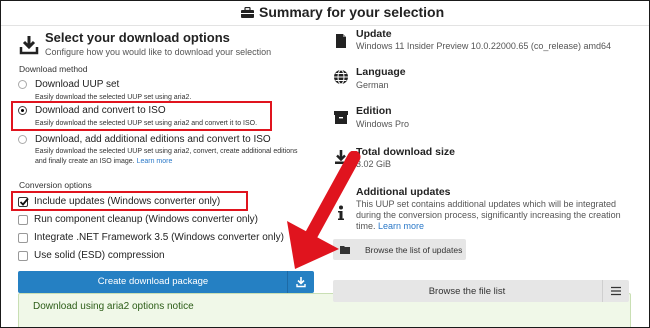 This screenshot has height=328, width=650. Describe the element at coordinates (22, 84) in the screenshot. I see `radio-uup-set` at that location.